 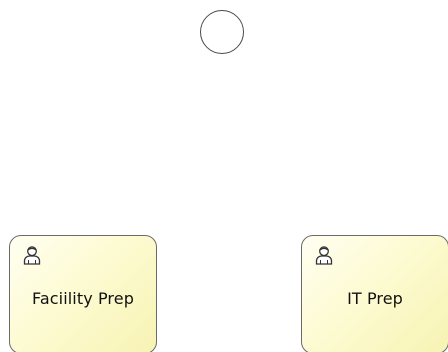 I want to click on start-event, so click(x=222, y=32).